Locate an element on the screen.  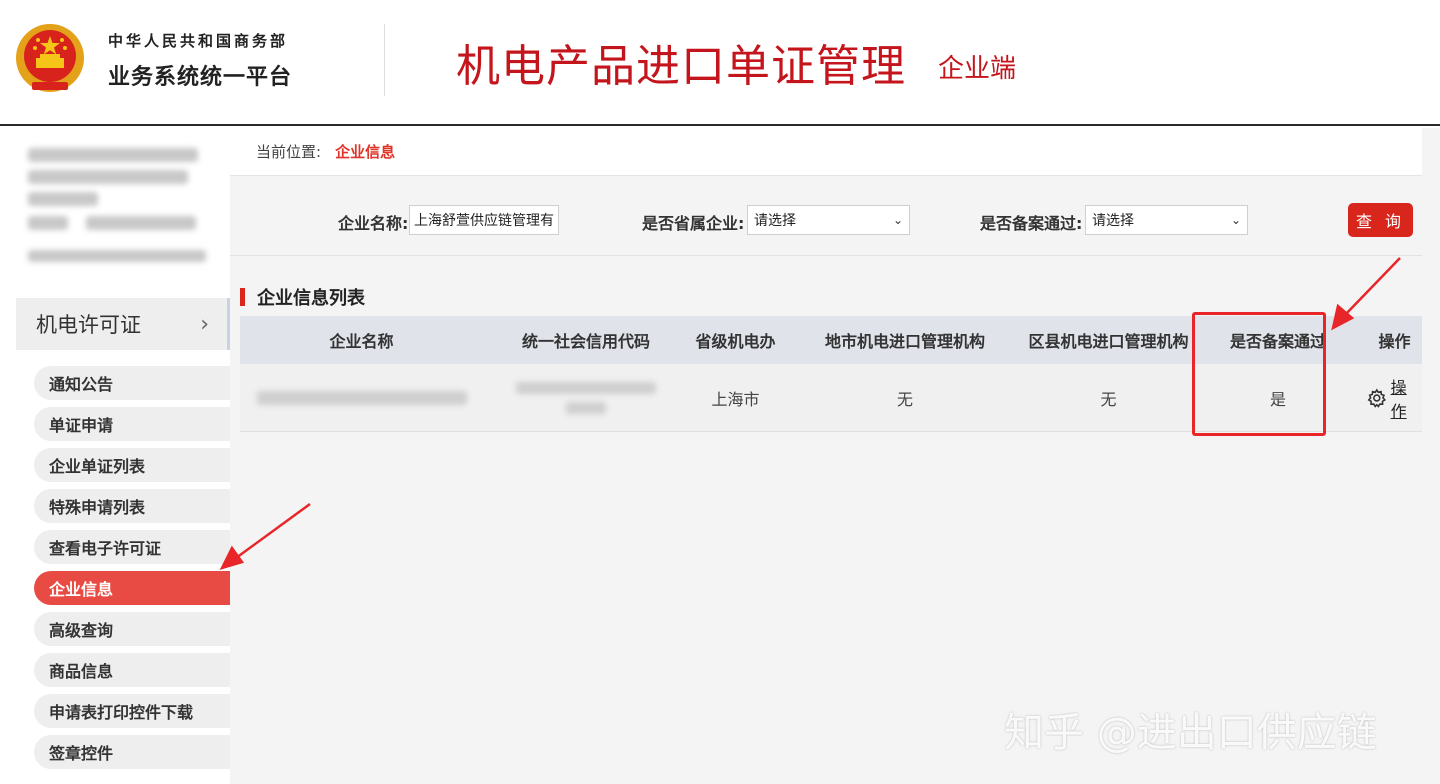
cell-company-name-redacted is located at coordinates (361, 397).